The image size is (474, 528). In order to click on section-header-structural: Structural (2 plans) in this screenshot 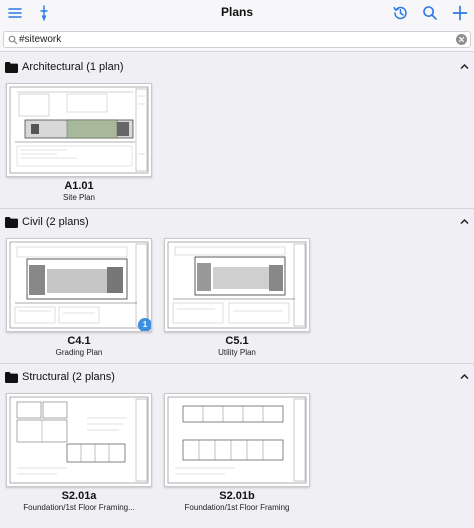, I will do `click(237, 378)`.